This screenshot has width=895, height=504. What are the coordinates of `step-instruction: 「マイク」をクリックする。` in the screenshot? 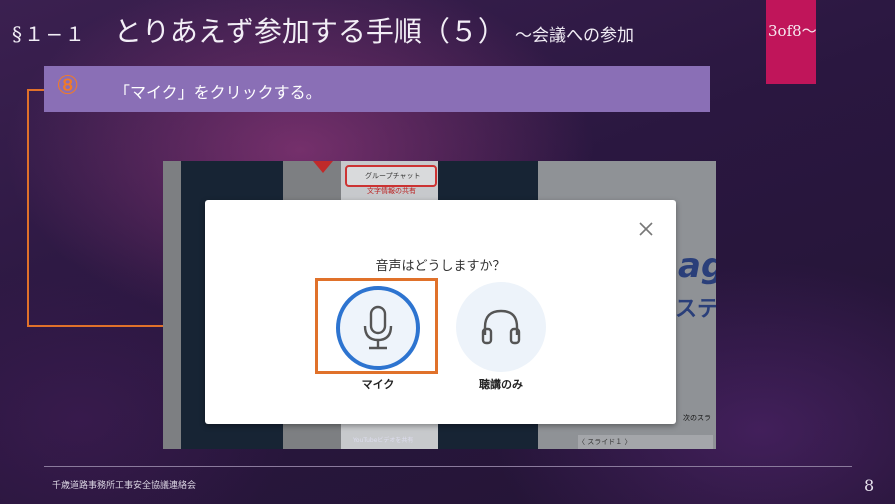 It's located at (218, 92).